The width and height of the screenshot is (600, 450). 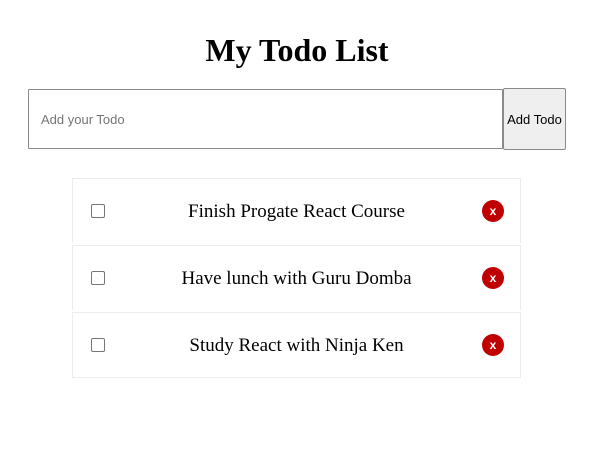 I want to click on todo-text: Have lunch with Guru Domba, so click(x=296, y=278).